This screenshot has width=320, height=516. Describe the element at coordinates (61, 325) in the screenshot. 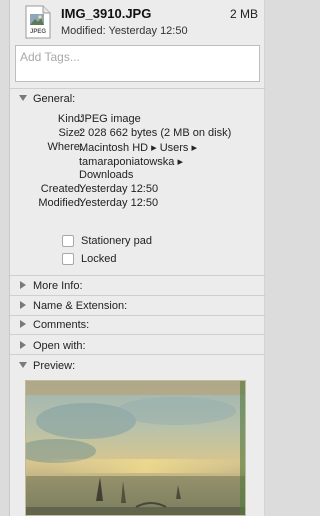

I see `section-comments-label: Comments:` at that location.